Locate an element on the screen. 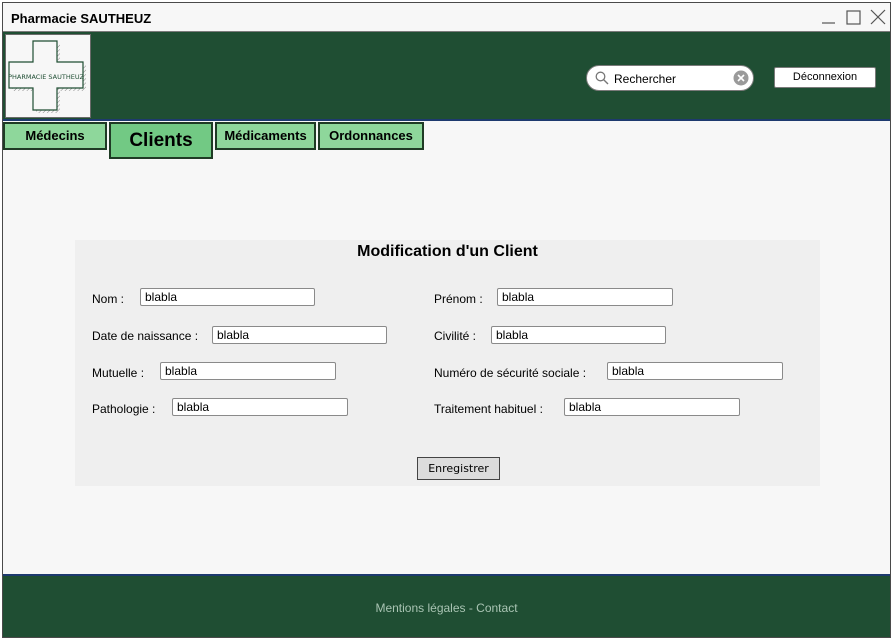 The width and height of the screenshot is (893, 640). footer-links: Mentions légales - Contact is located at coordinates (446, 608).